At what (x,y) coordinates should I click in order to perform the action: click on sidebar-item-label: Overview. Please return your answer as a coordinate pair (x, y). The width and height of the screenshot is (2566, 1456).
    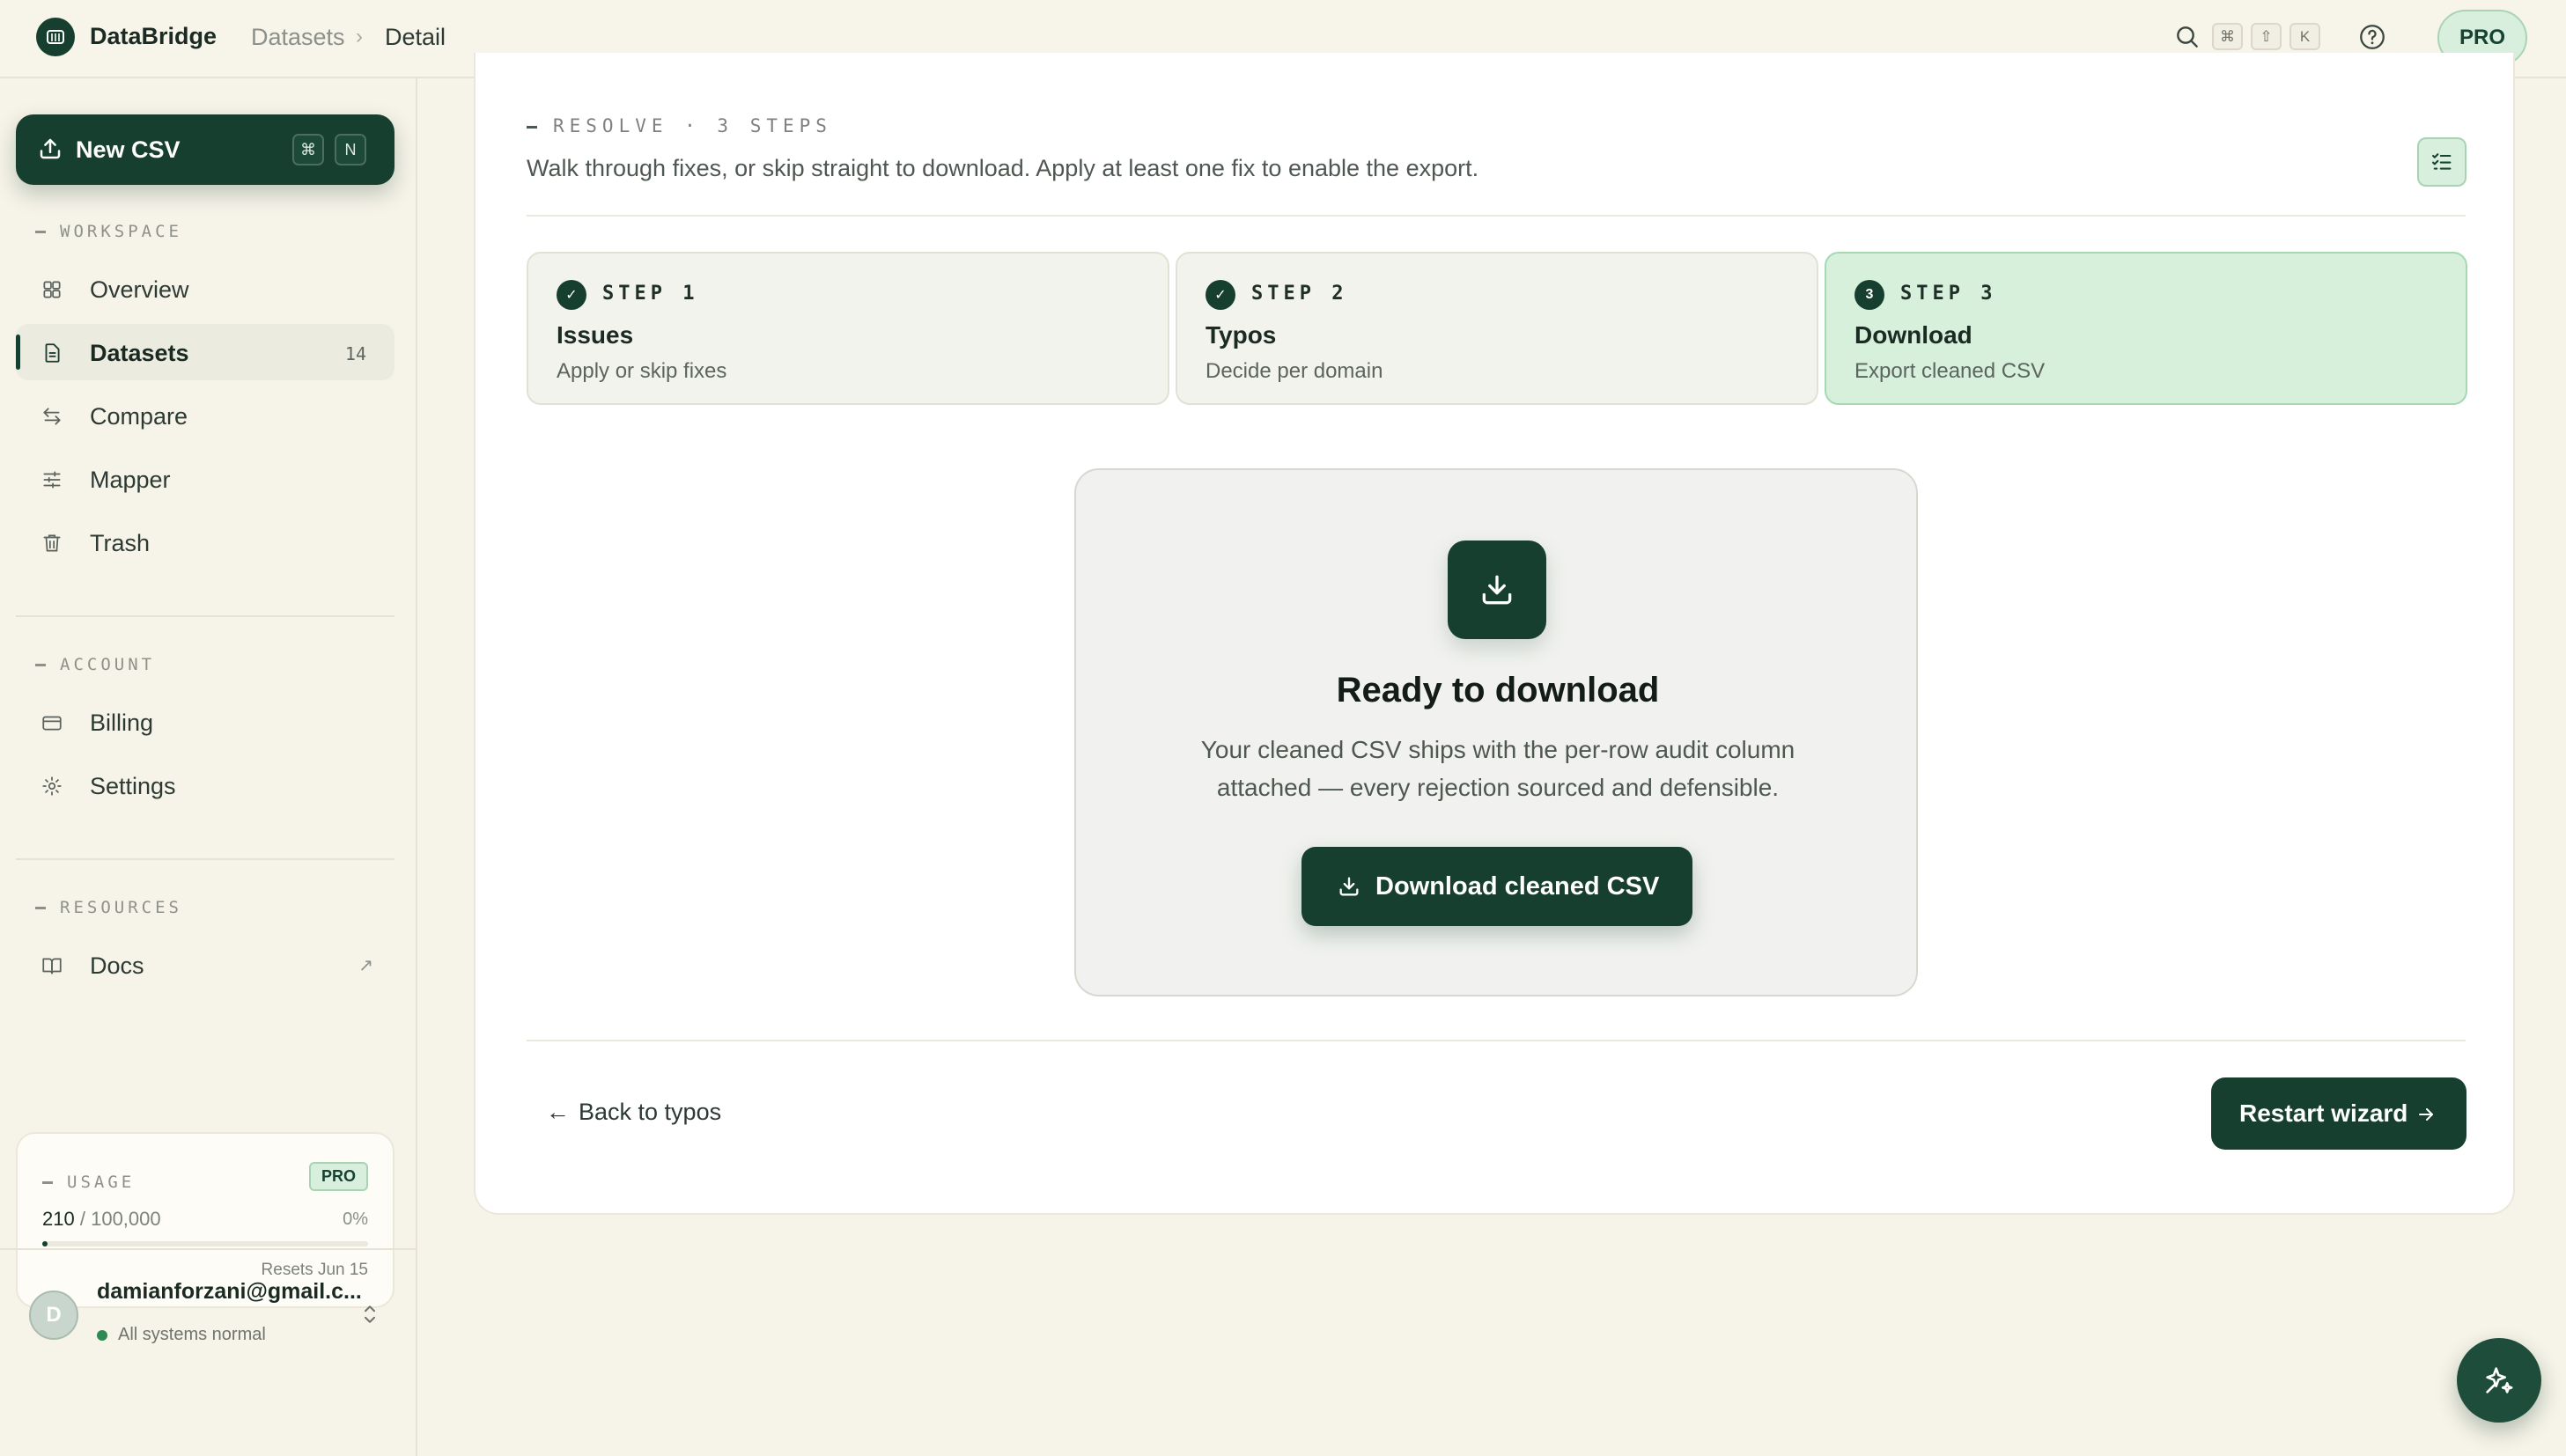
    Looking at the image, I should click on (139, 289).